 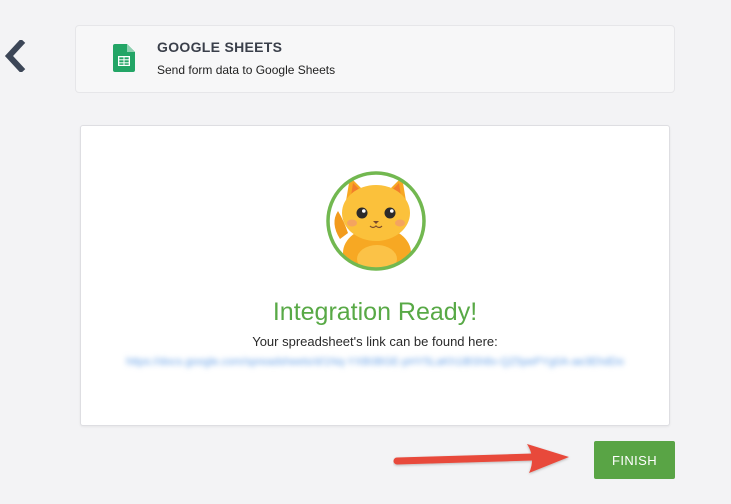 What do you see at coordinates (481, 458) in the screenshot?
I see `arrow-pointer-icon` at bounding box center [481, 458].